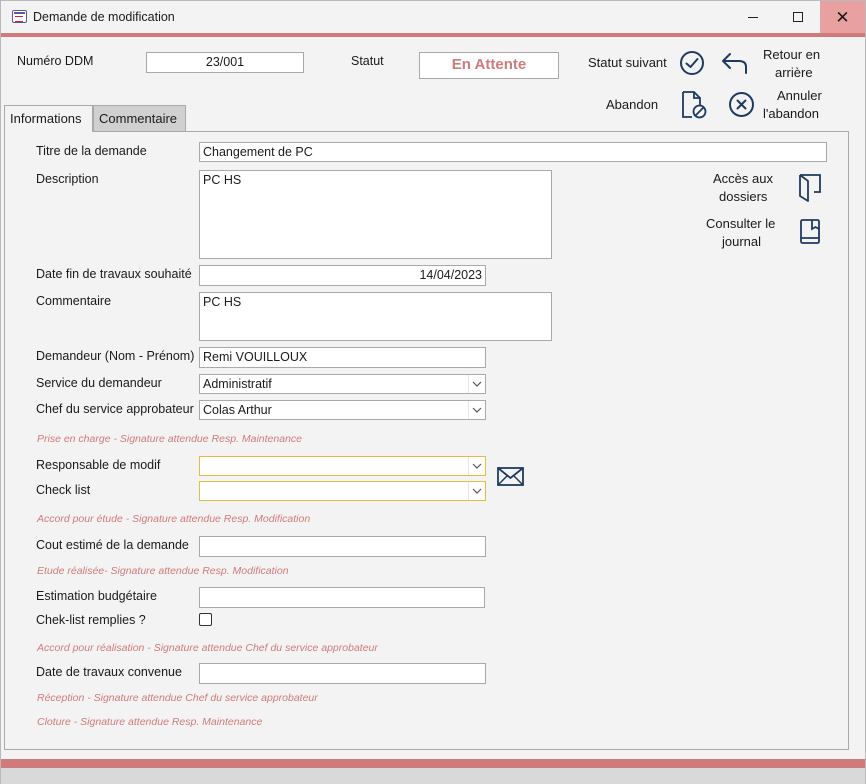  Describe the element at coordinates (375, 316) in the screenshot. I see `commentaire-field: PC HS` at that location.